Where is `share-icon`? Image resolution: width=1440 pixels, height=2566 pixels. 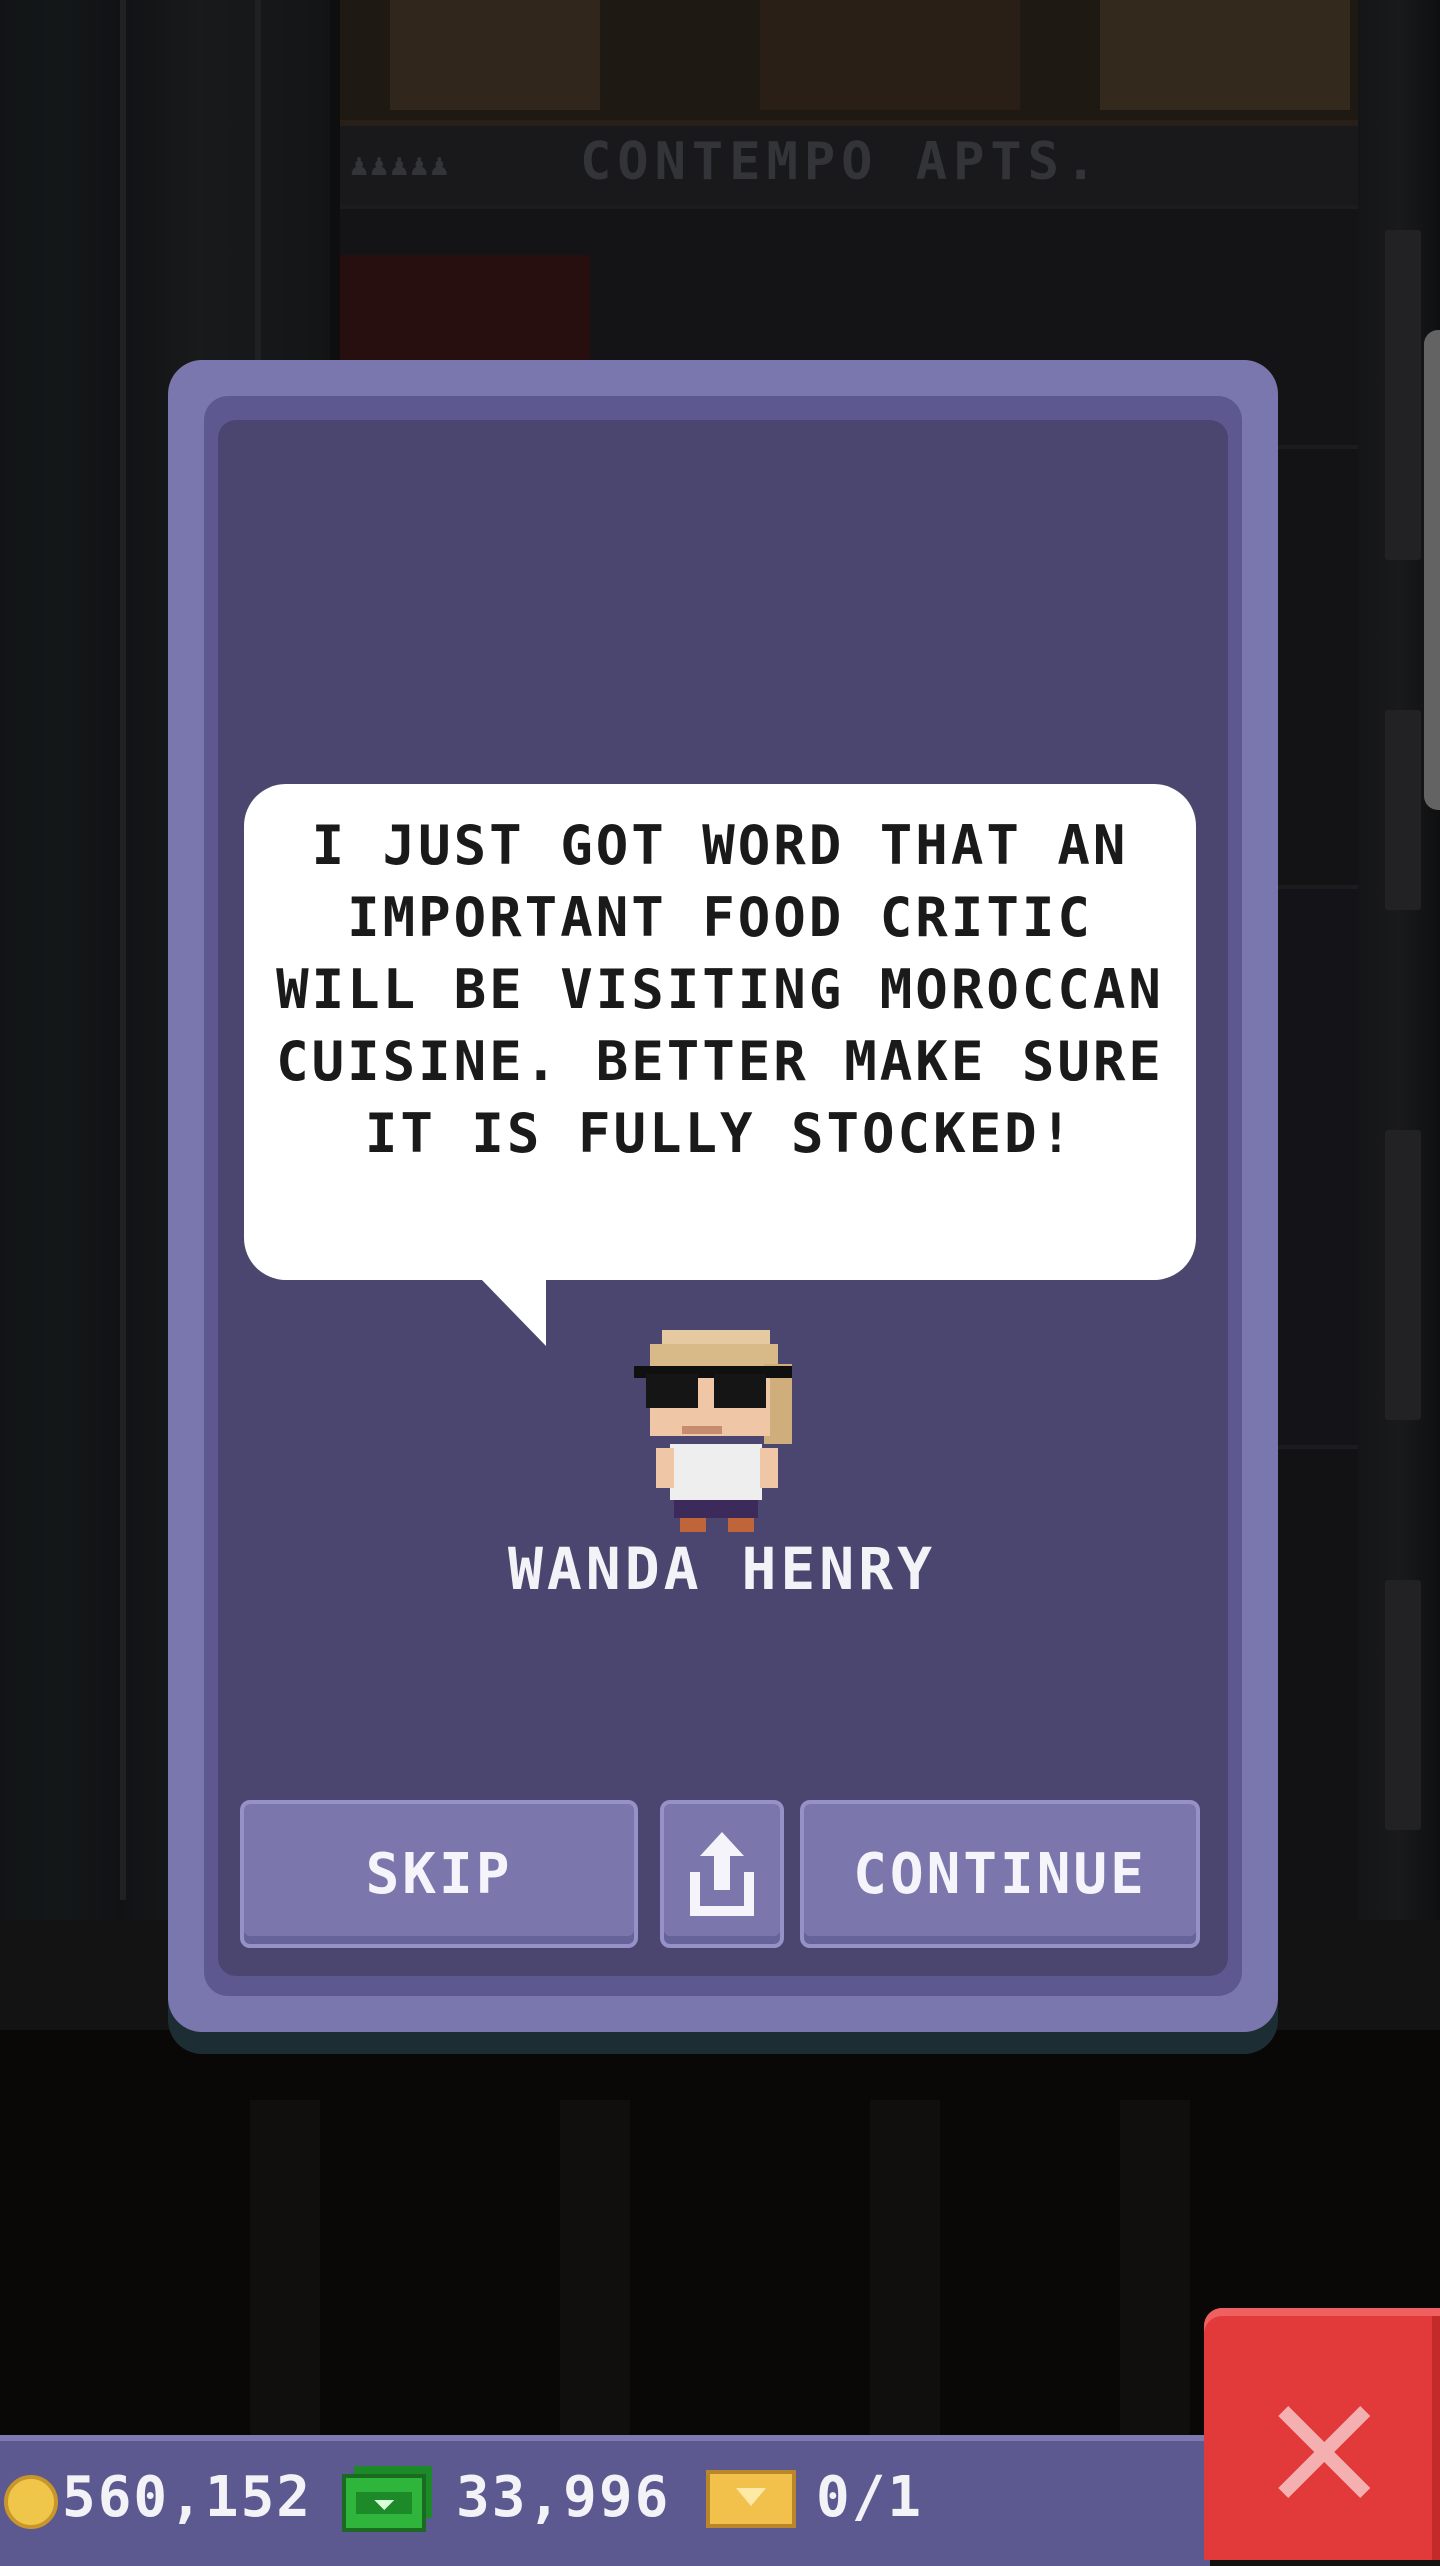
share-icon is located at coordinates (722, 1874).